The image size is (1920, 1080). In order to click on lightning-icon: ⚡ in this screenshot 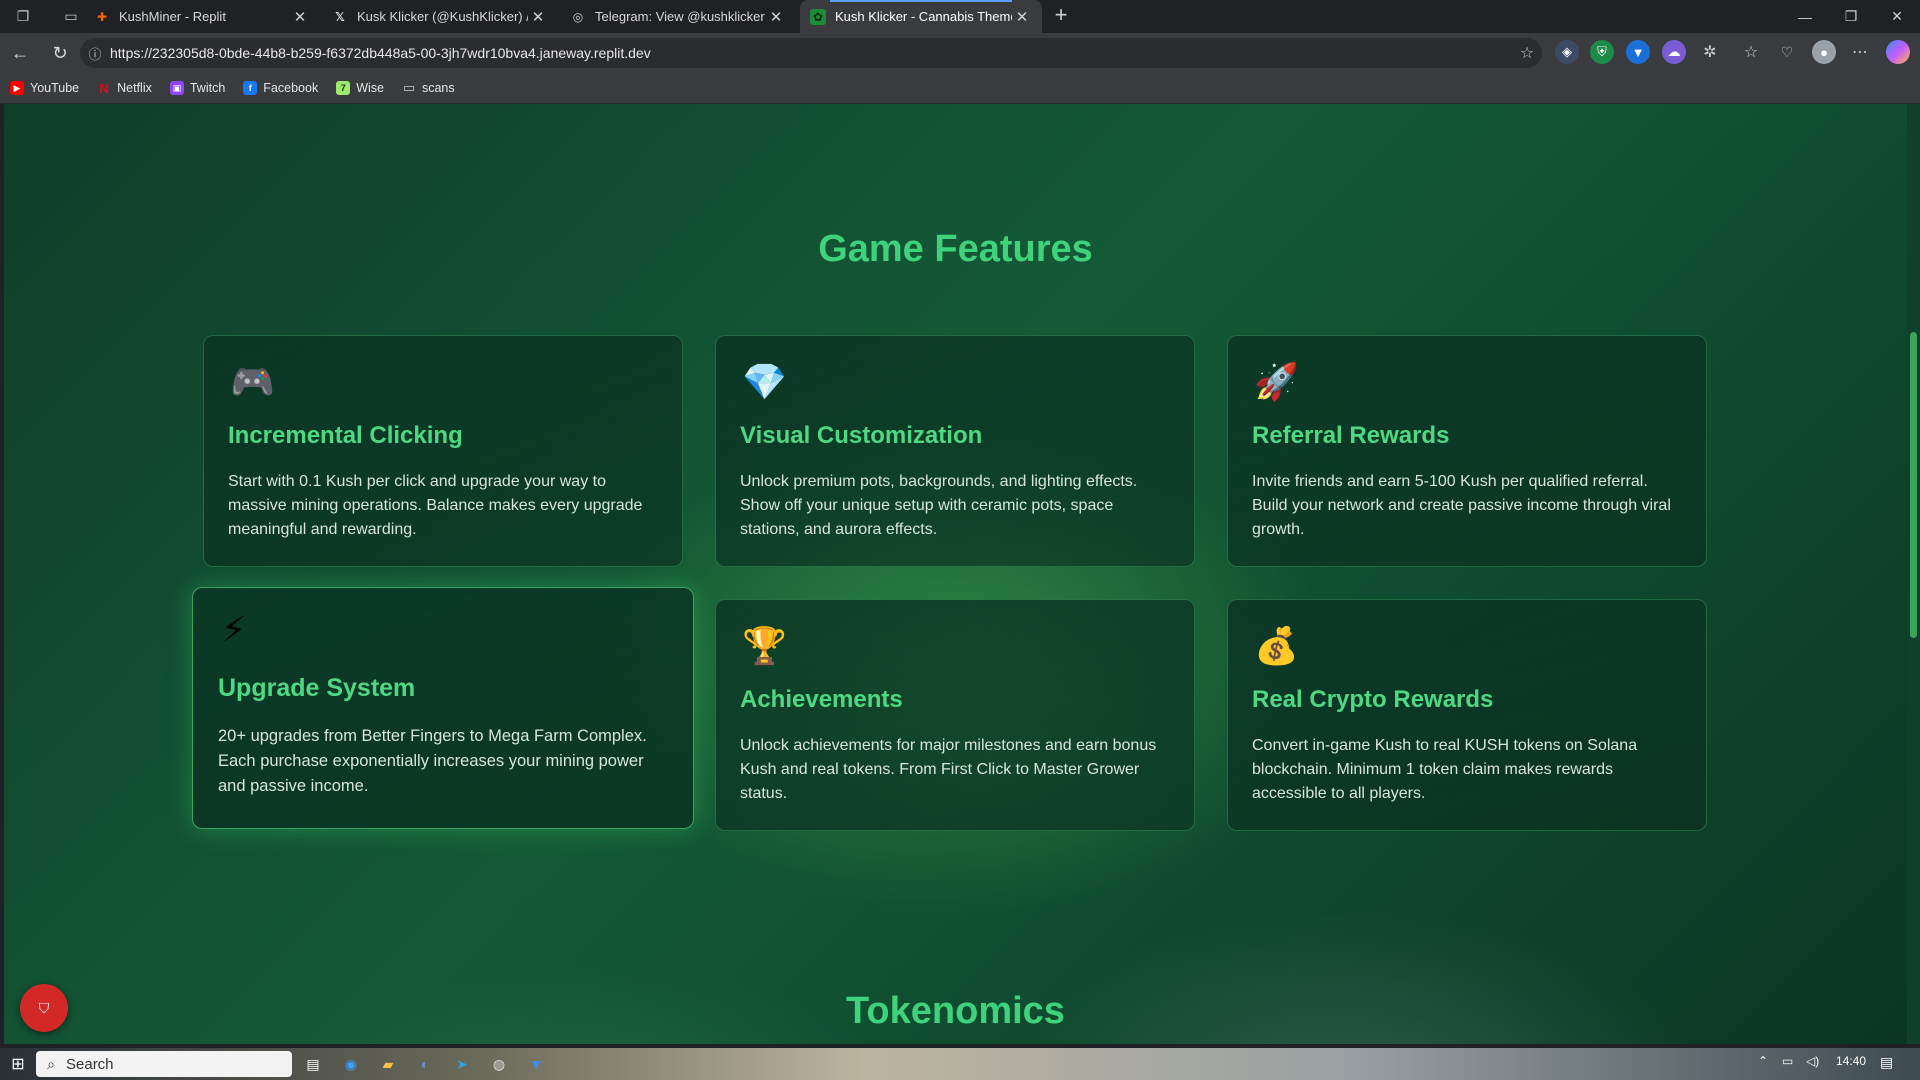, I will do `click(234, 629)`.